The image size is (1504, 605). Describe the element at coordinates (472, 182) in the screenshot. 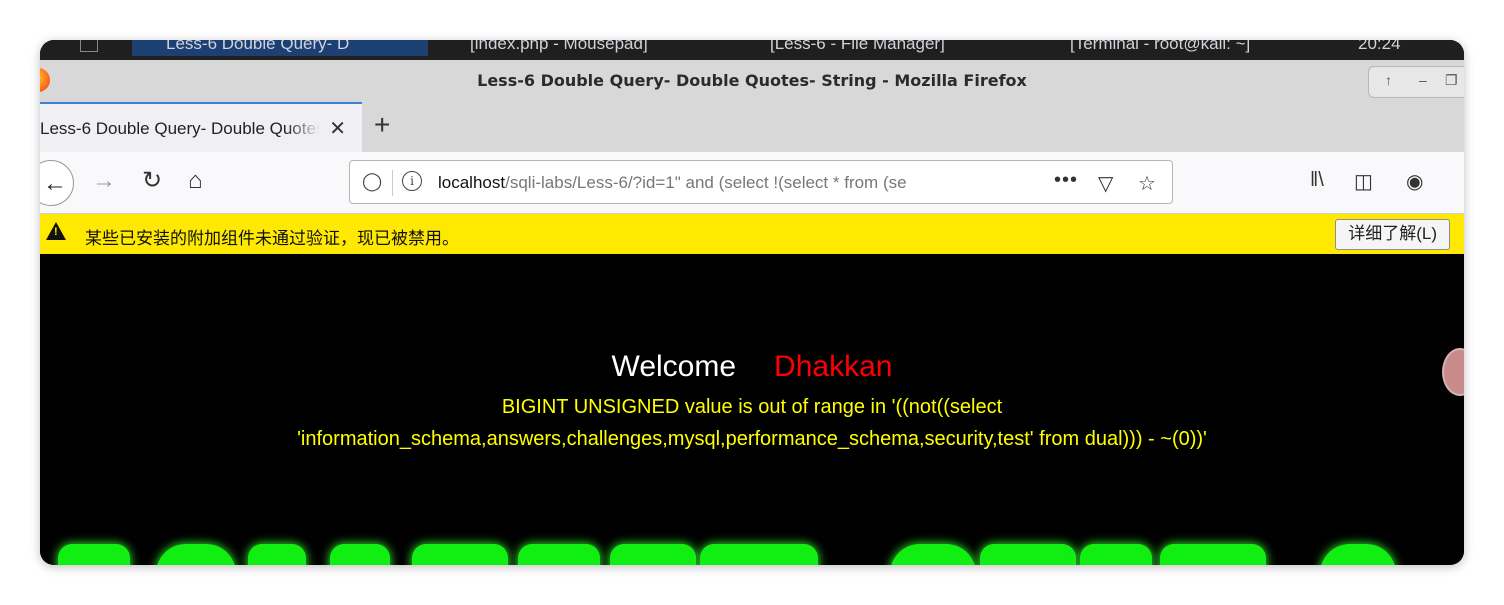

I see `url-host: localhost` at that location.